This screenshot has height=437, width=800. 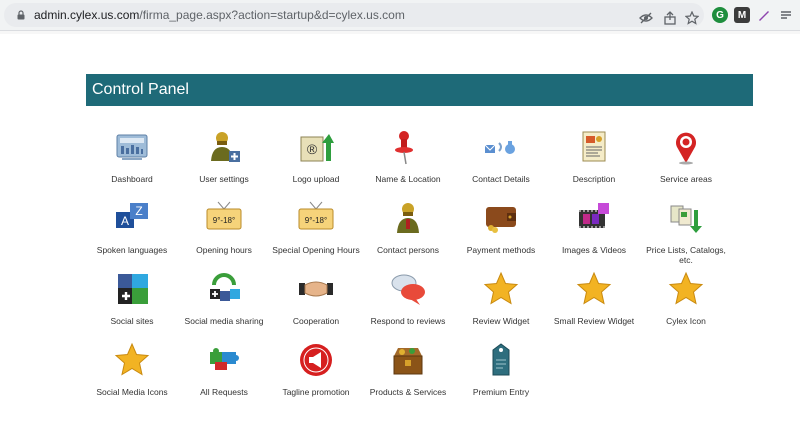 I want to click on tile-user-settings: User settings, so click(x=224, y=156).